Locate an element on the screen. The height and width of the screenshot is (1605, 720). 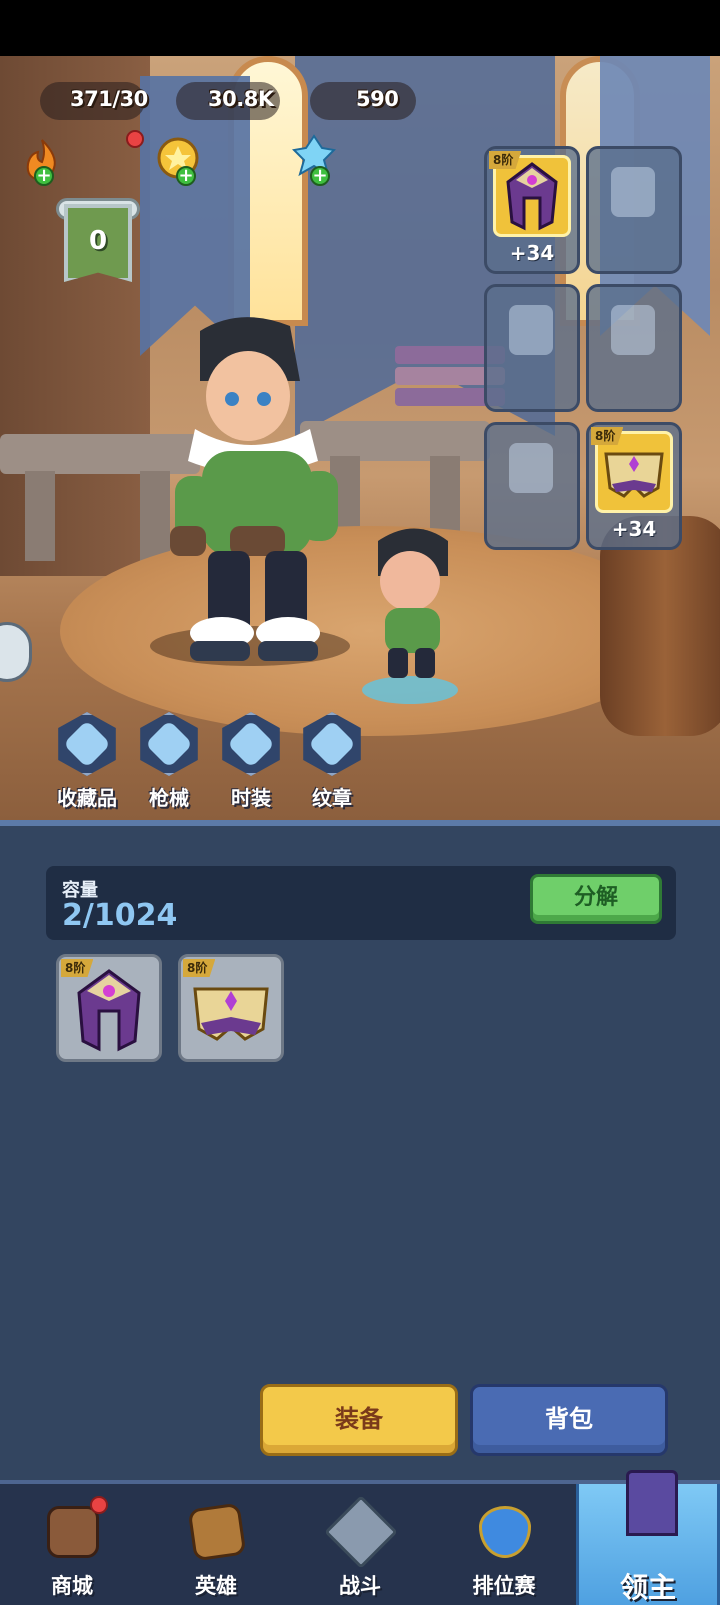
gold-counter: 30.8K is located at coordinates (228, 101).